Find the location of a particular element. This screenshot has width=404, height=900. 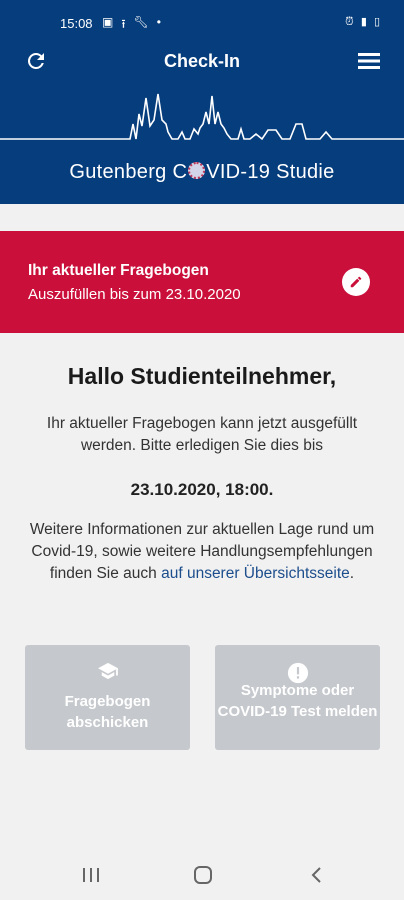

submit-questionnaire-label: Fragebogen abschicken is located at coordinates (107, 712).